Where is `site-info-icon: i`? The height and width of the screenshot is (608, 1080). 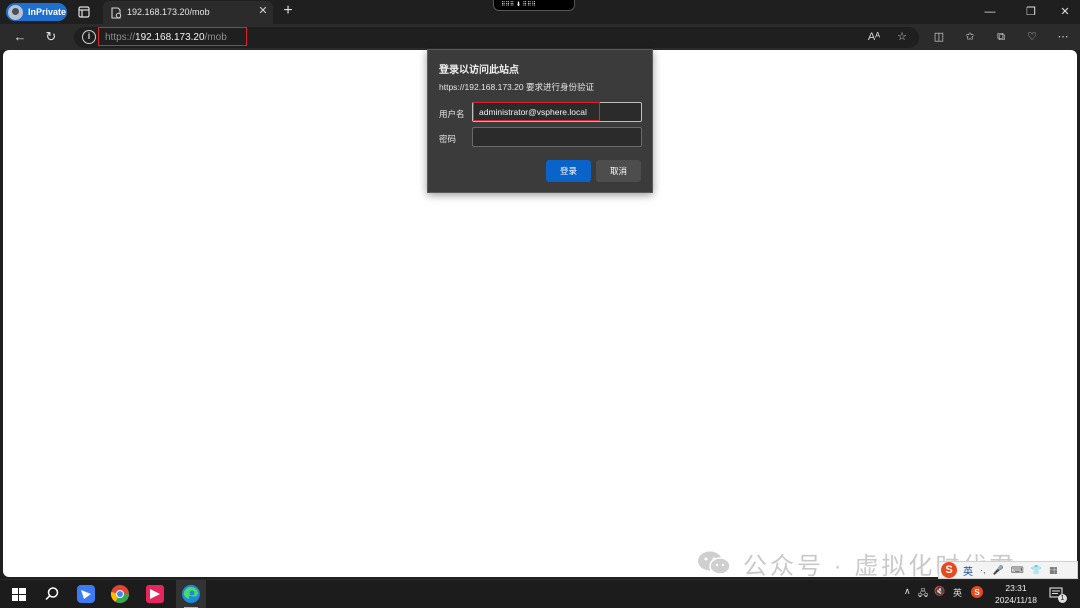
site-info-icon: i is located at coordinates (89, 37).